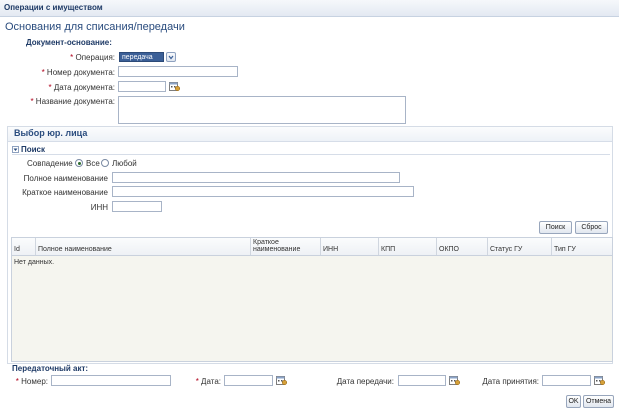 This screenshot has height=412, width=619. Describe the element at coordinates (510, 381) in the screenshot. I see `transfer-accept-date-label: Дата принятия:` at that location.